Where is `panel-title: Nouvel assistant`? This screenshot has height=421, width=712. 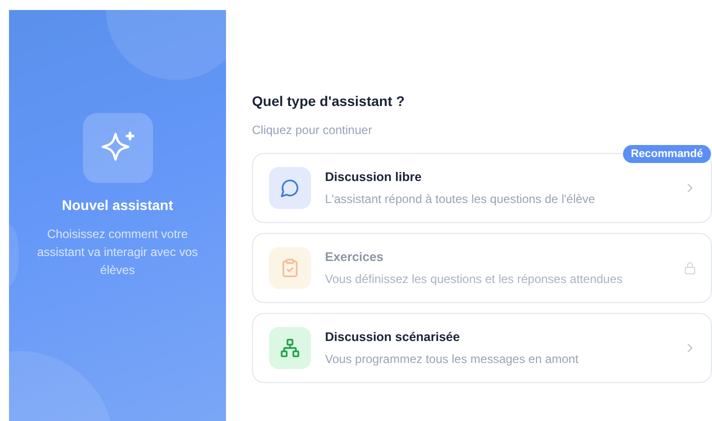
panel-title: Nouvel assistant is located at coordinates (118, 204).